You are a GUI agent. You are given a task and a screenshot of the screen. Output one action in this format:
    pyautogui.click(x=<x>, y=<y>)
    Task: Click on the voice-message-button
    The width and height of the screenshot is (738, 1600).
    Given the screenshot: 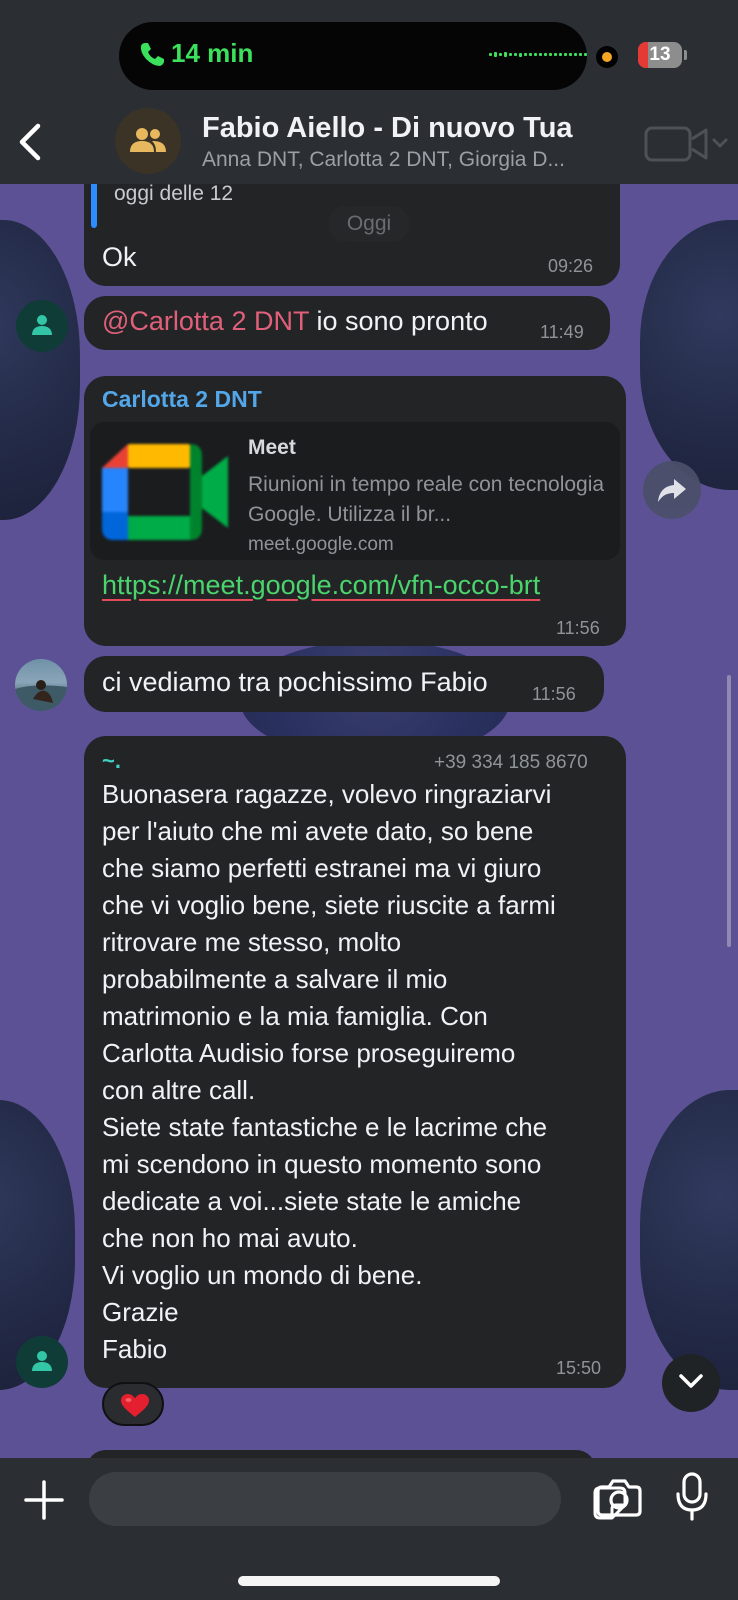 What is the action you would take?
    pyautogui.click(x=692, y=1497)
    